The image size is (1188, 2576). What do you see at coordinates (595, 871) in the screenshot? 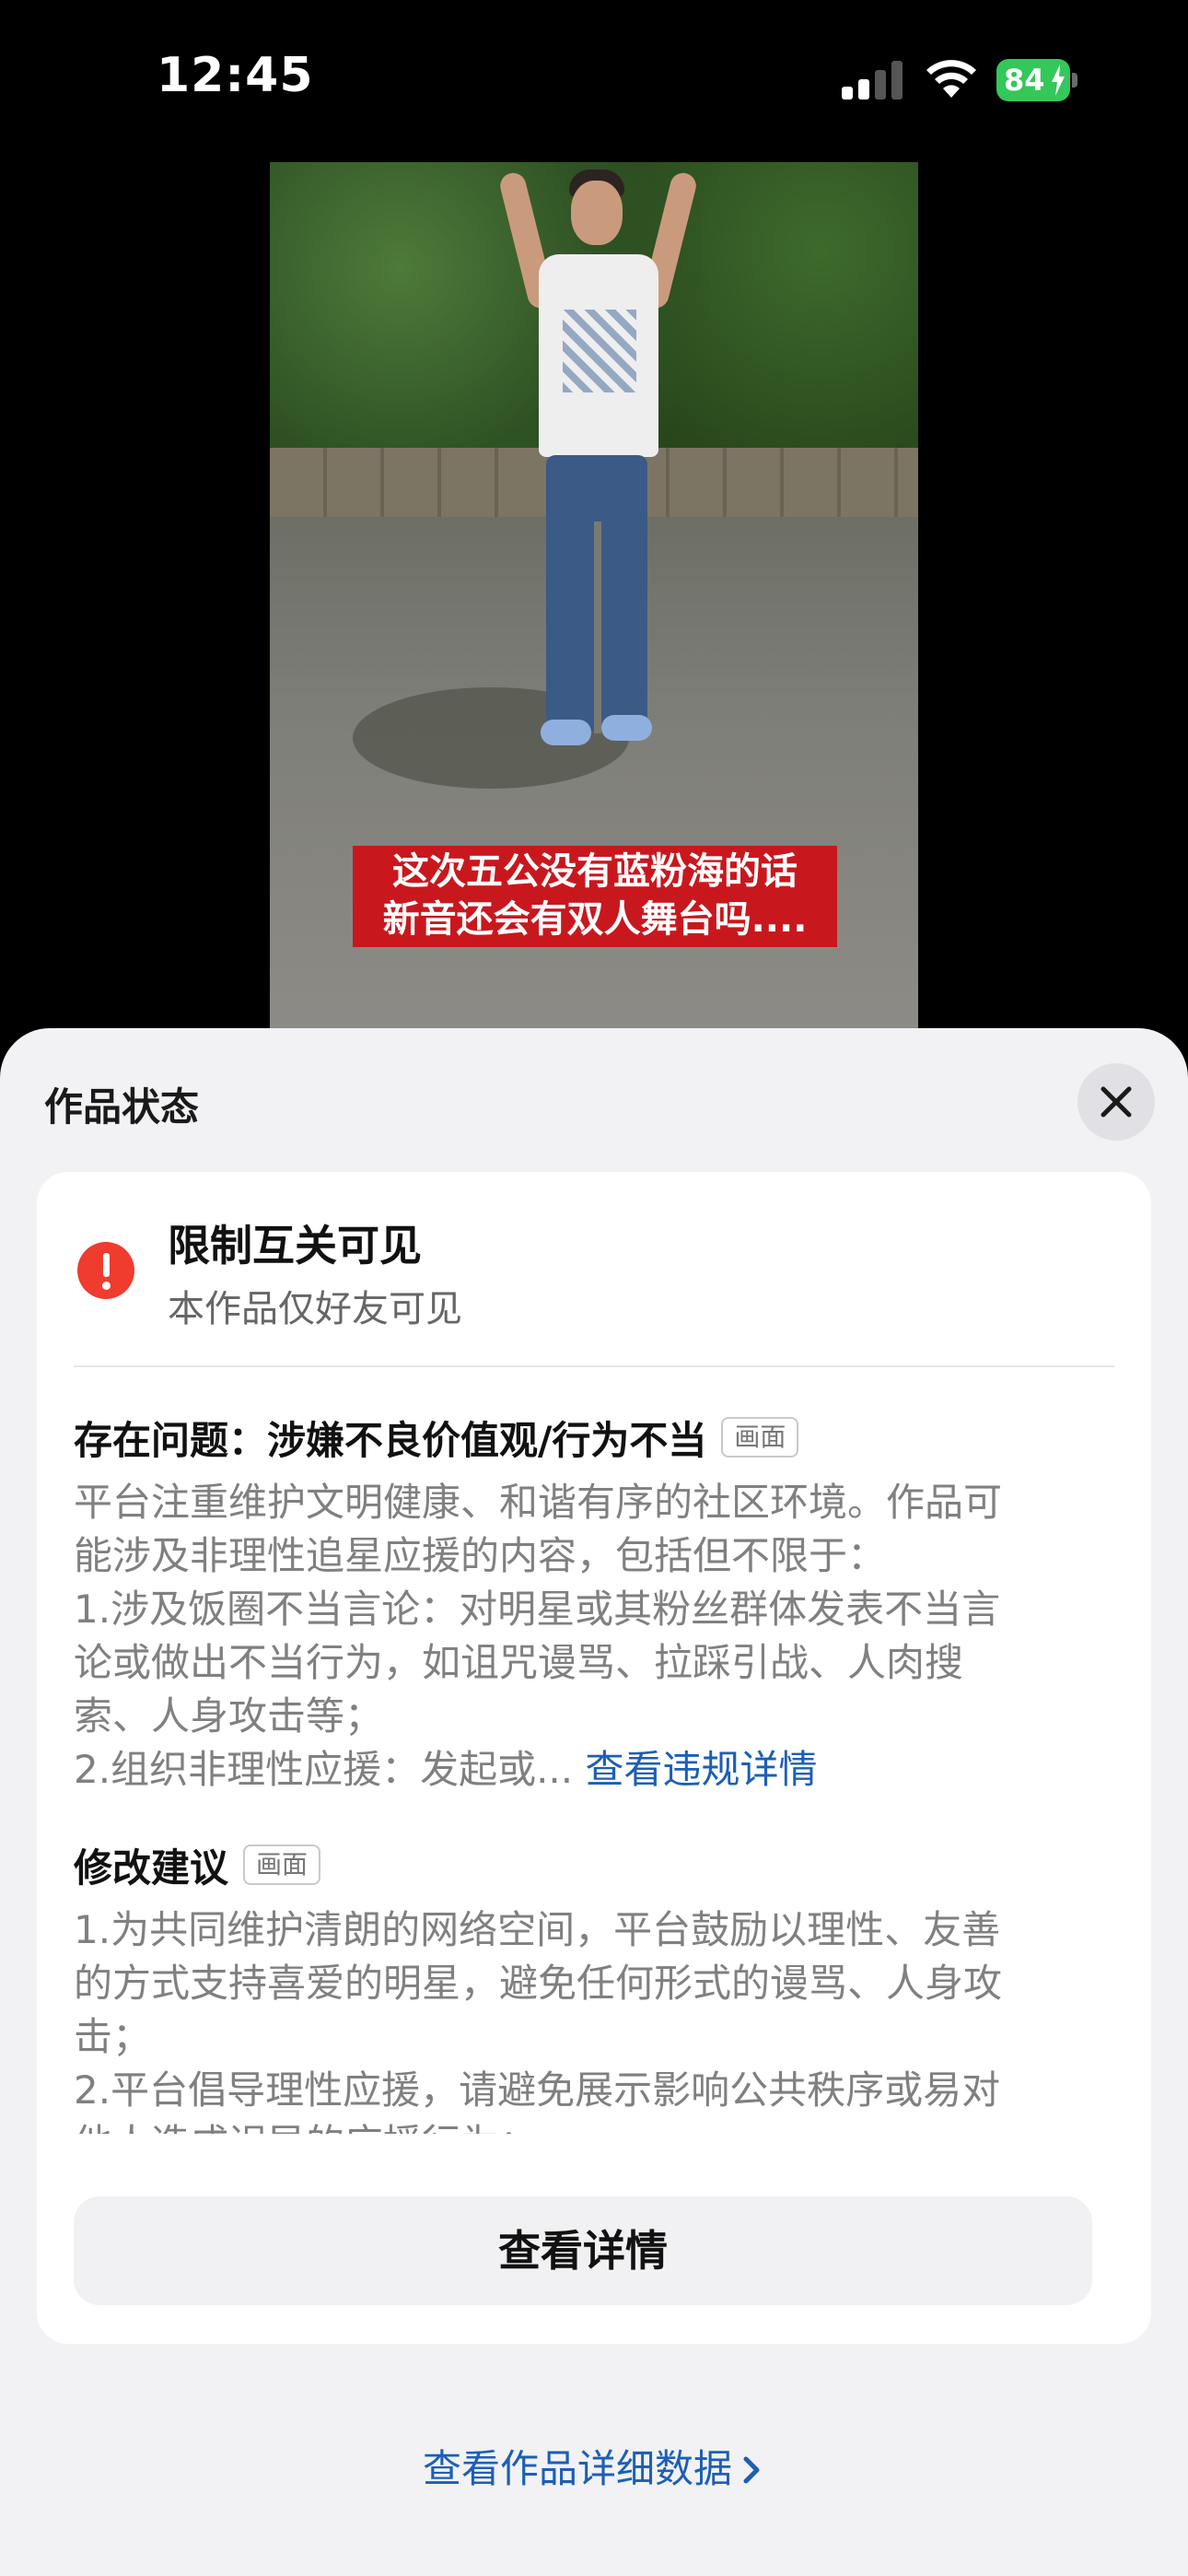
I see `caption-line-1: 这次五公没有蓝粉海的话` at bounding box center [595, 871].